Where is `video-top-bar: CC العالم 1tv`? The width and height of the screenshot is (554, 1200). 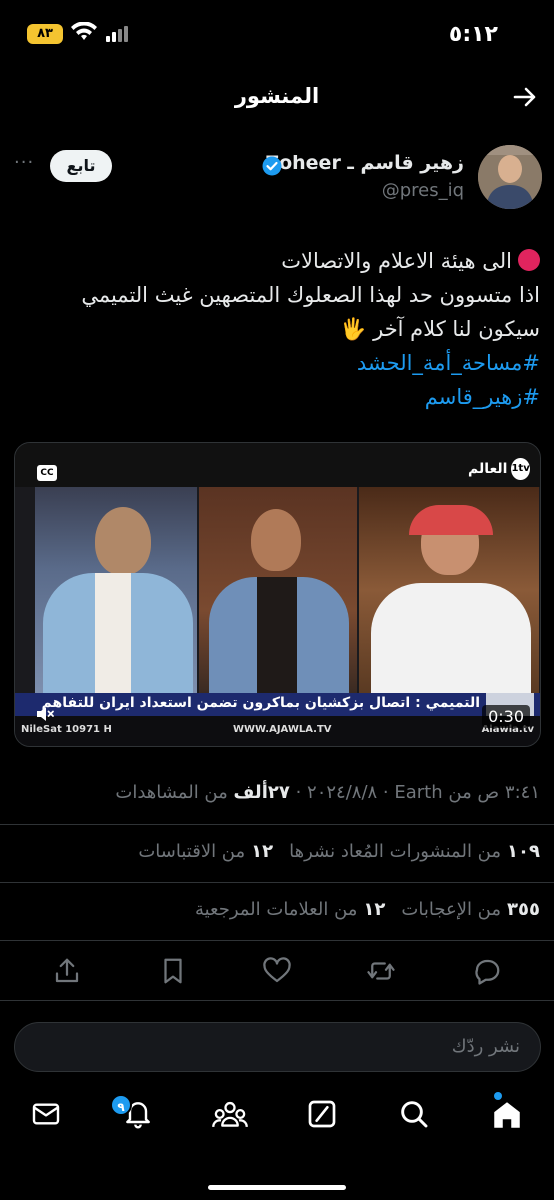 video-top-bar: CC العالم 1tv is located at coordinates (277, 465).